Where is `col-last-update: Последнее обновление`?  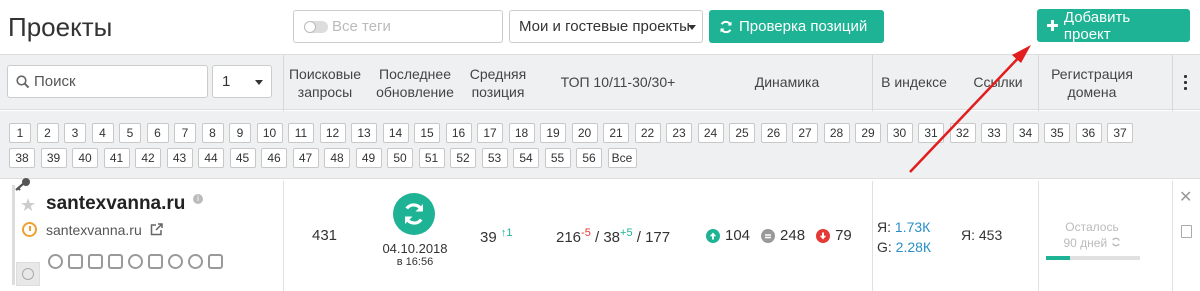 col-last-update: Последнее обновление is located at coordinates (415, 83).